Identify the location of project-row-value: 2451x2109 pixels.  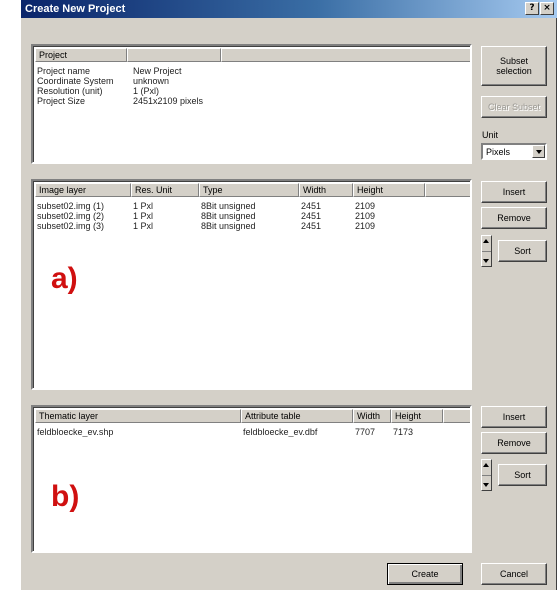
(168, 101).